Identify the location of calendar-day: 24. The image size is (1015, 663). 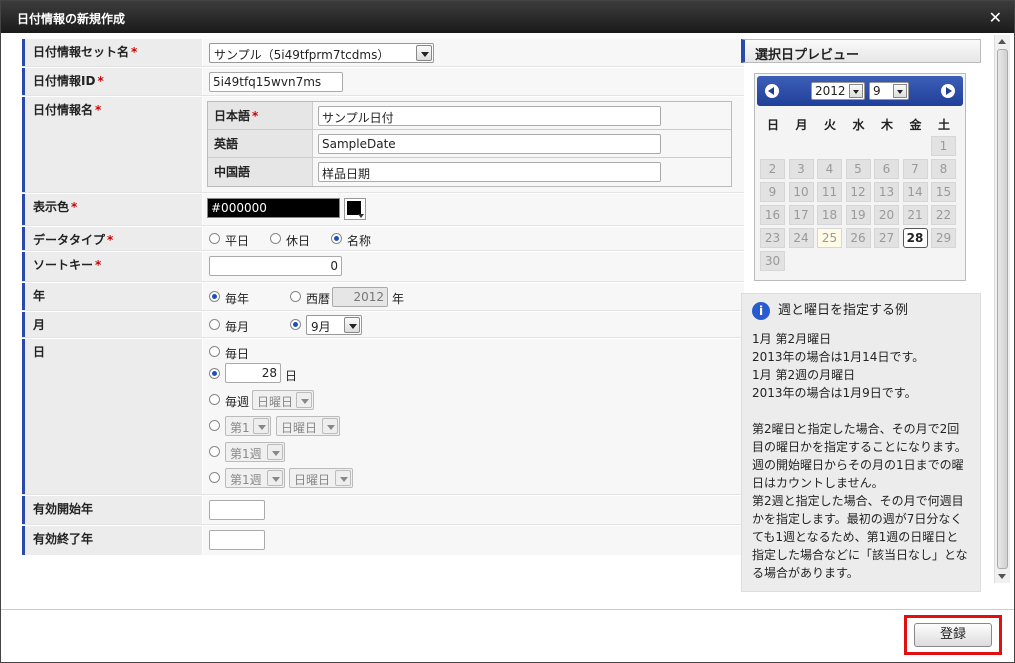
(801, 238).